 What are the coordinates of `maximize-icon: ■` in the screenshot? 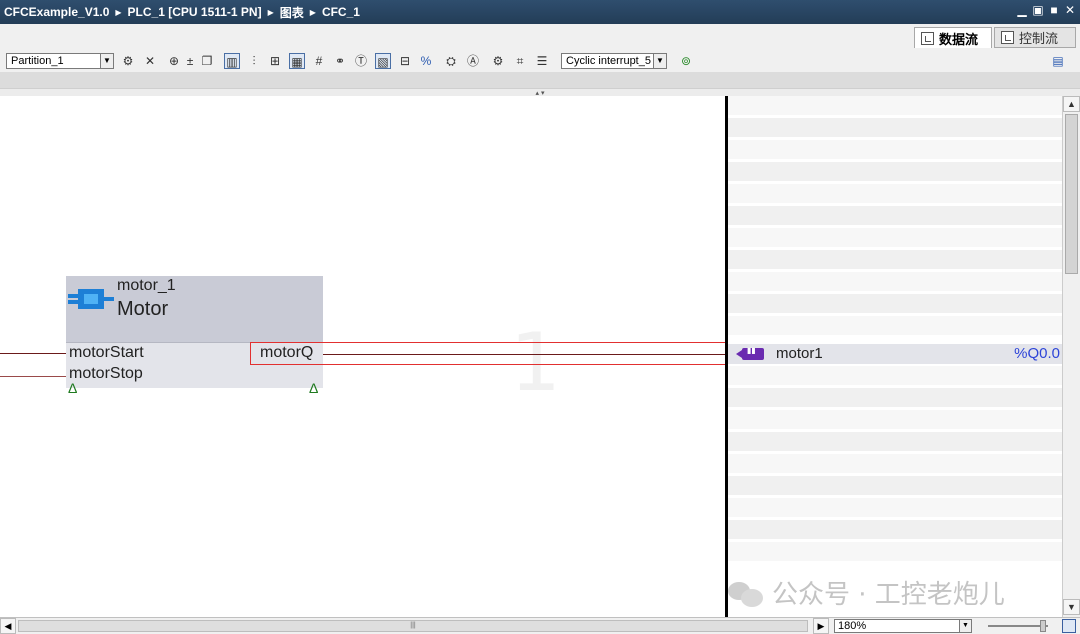 It's located at (1054, 10).